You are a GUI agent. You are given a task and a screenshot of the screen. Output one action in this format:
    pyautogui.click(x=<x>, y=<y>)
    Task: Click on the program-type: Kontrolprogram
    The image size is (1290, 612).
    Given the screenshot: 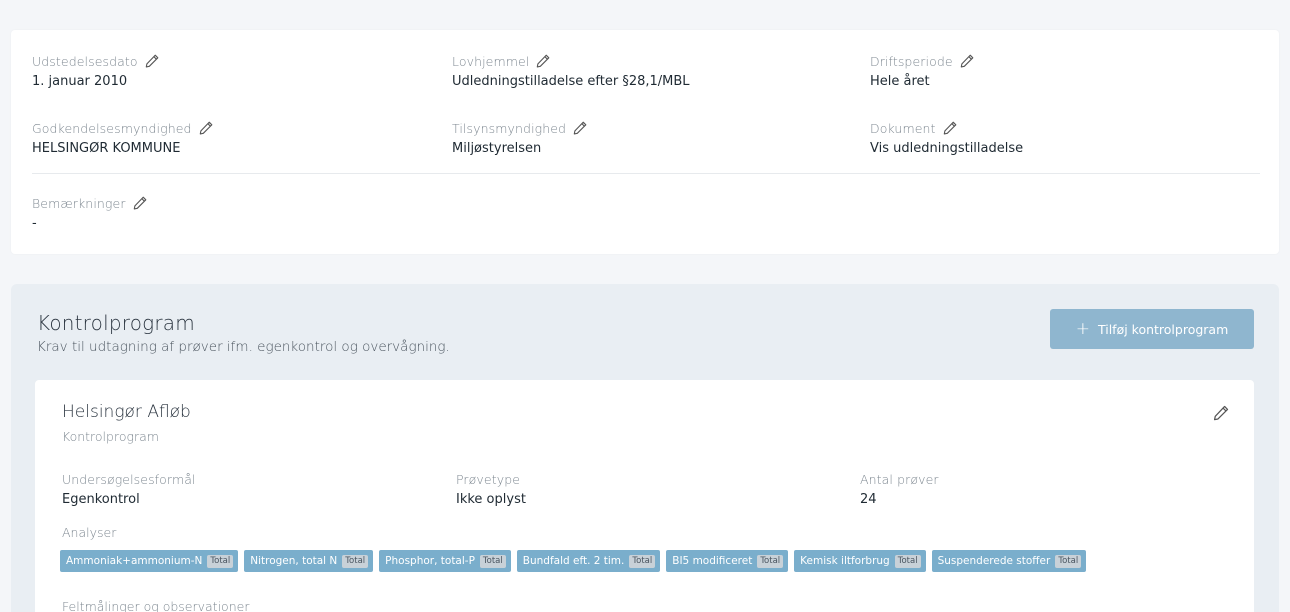 What is the action you would take?
    pyautogui.click(x=110, y=436)
    